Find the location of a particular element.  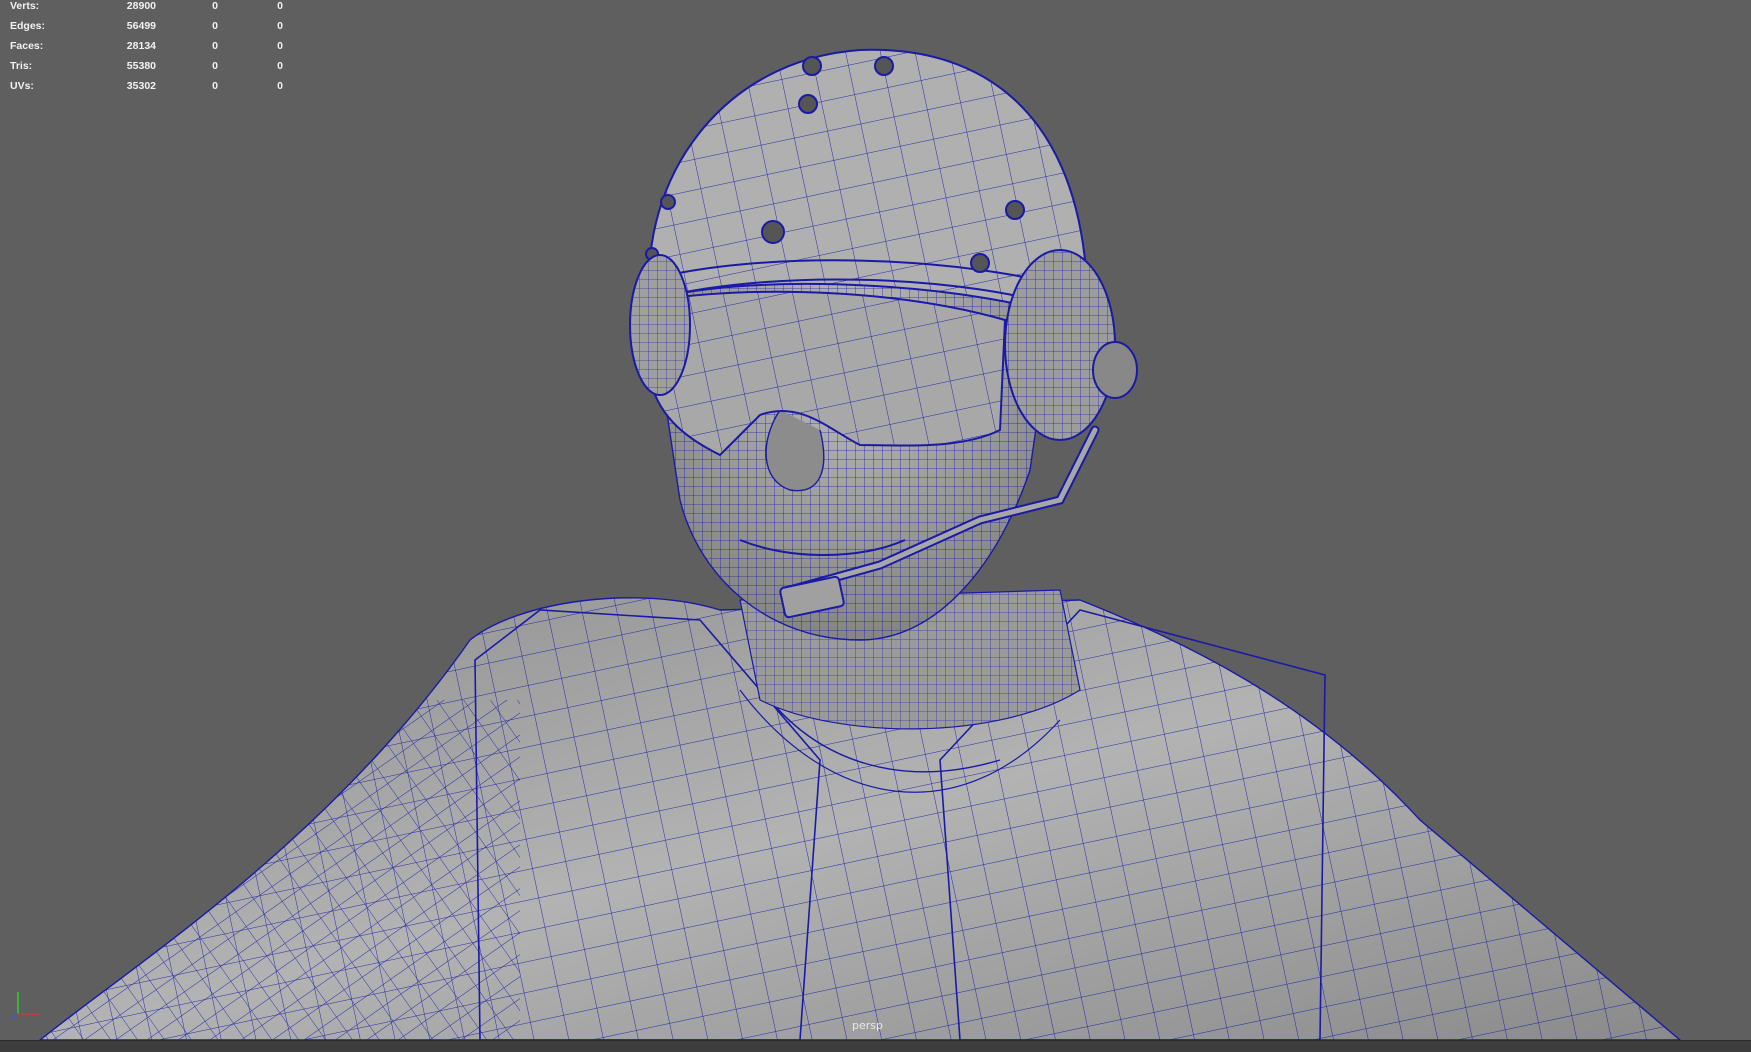

status-bar is located at coordinates (875, 1046).